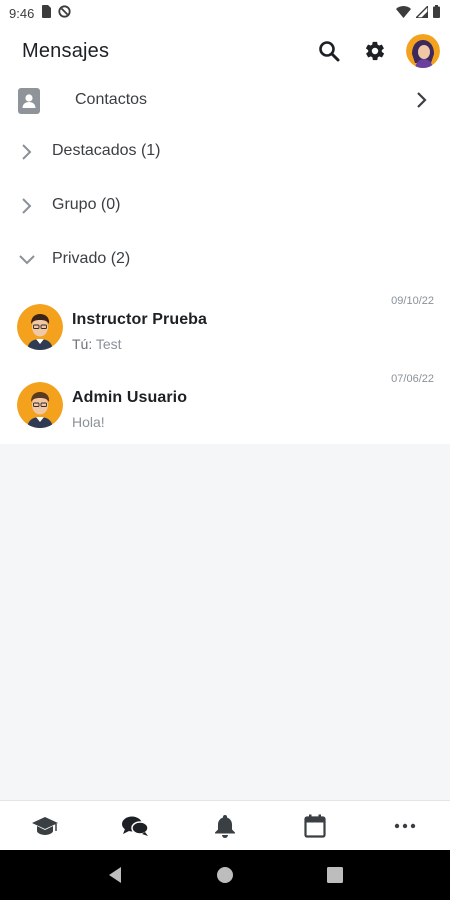 The width and height of the screenshot is (450, 900). Describe the element at coordinates (225, 13) in the screenshot. I see `status-bar: 9:46` at that location.